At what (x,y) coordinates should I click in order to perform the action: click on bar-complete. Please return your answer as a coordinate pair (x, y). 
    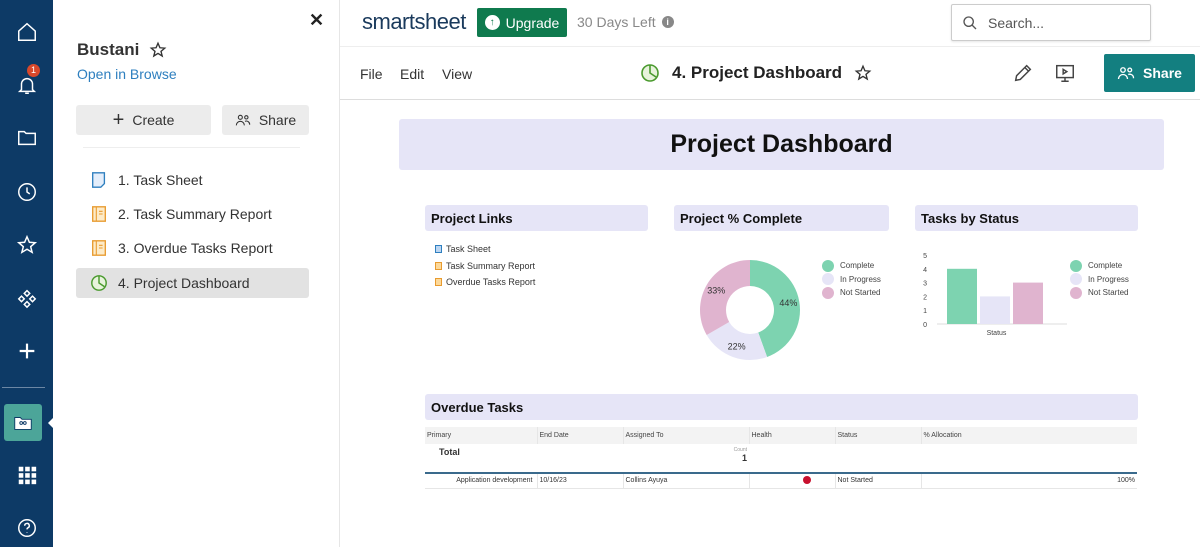
    Looking at the image, I should click on (962, 296).